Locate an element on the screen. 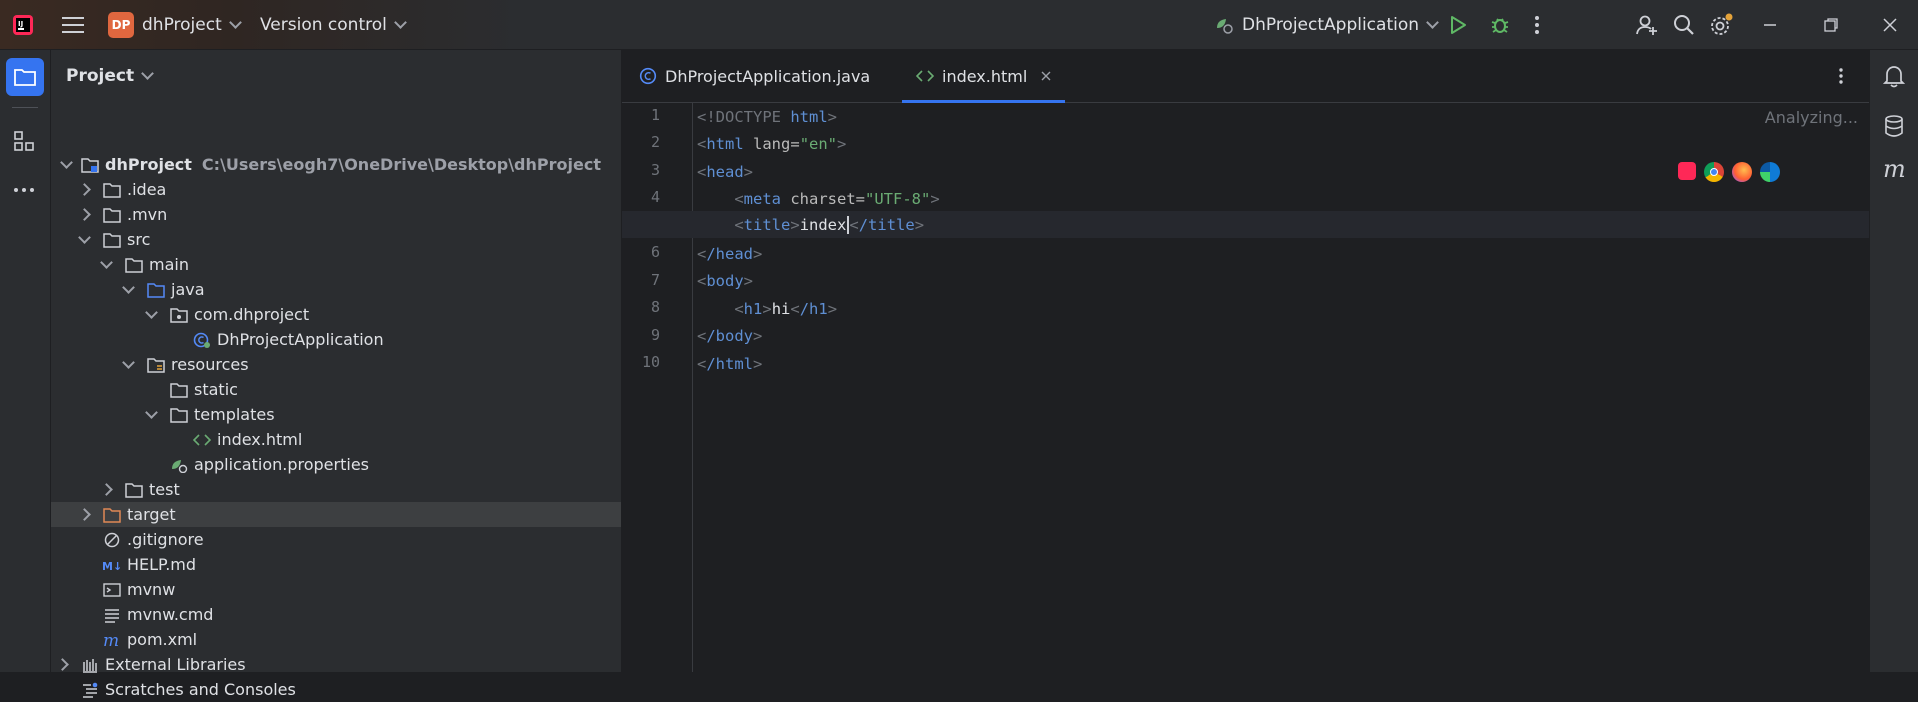  code-line-1: <!DOCTYPE html > is located at coordinates (767, 116).